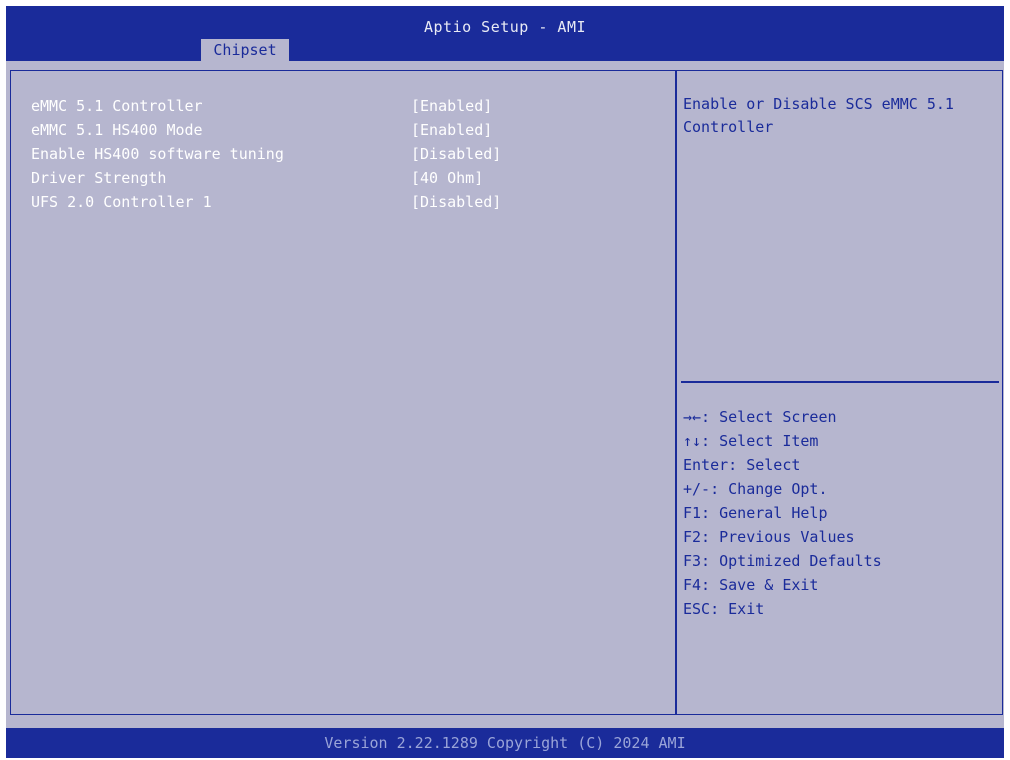  I want to click on setting-label: eMMC 5.1 Controller, so click(117, 106).